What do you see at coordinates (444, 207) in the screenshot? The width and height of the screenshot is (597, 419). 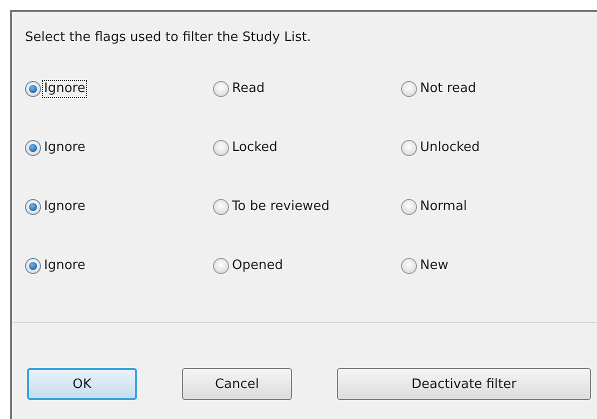 I see `radio-label: Normal` at bounding box center [444, 207].